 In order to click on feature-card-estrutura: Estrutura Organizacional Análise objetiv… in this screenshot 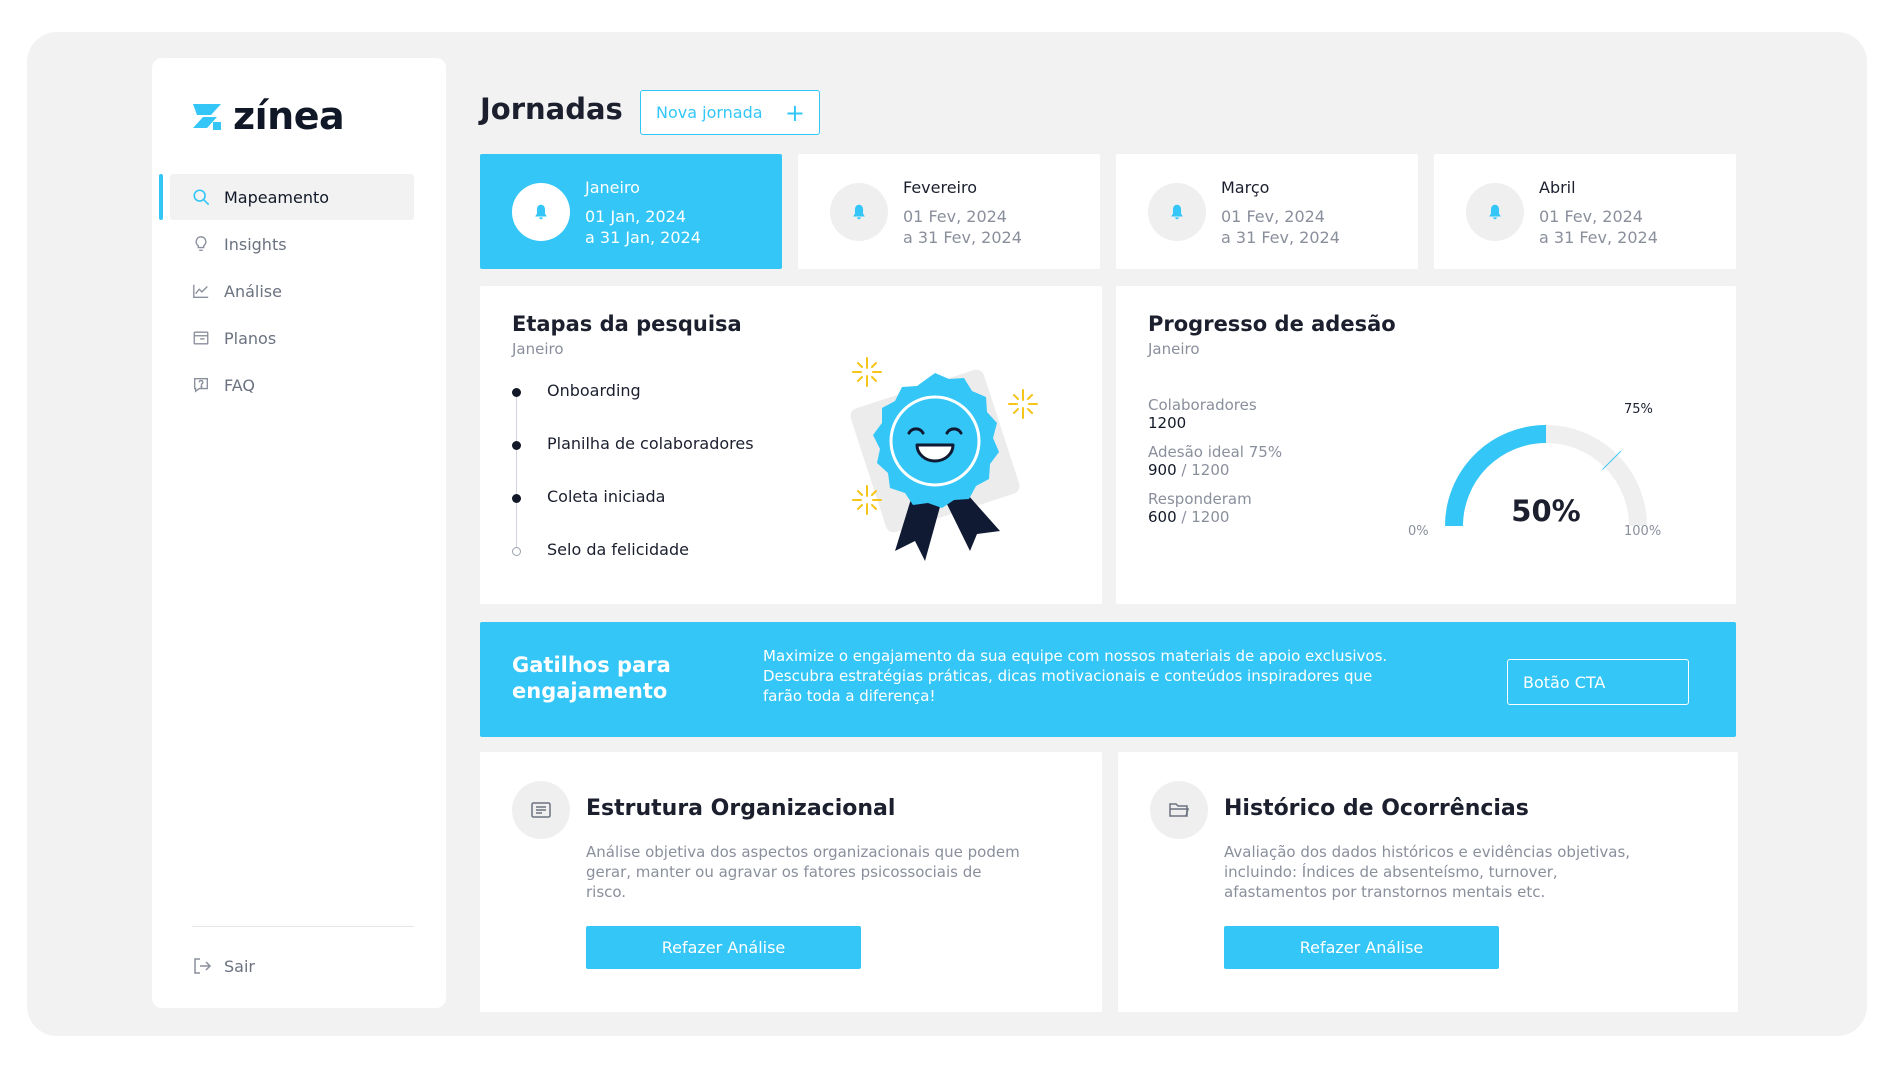, I will do `click(791, 882)`.